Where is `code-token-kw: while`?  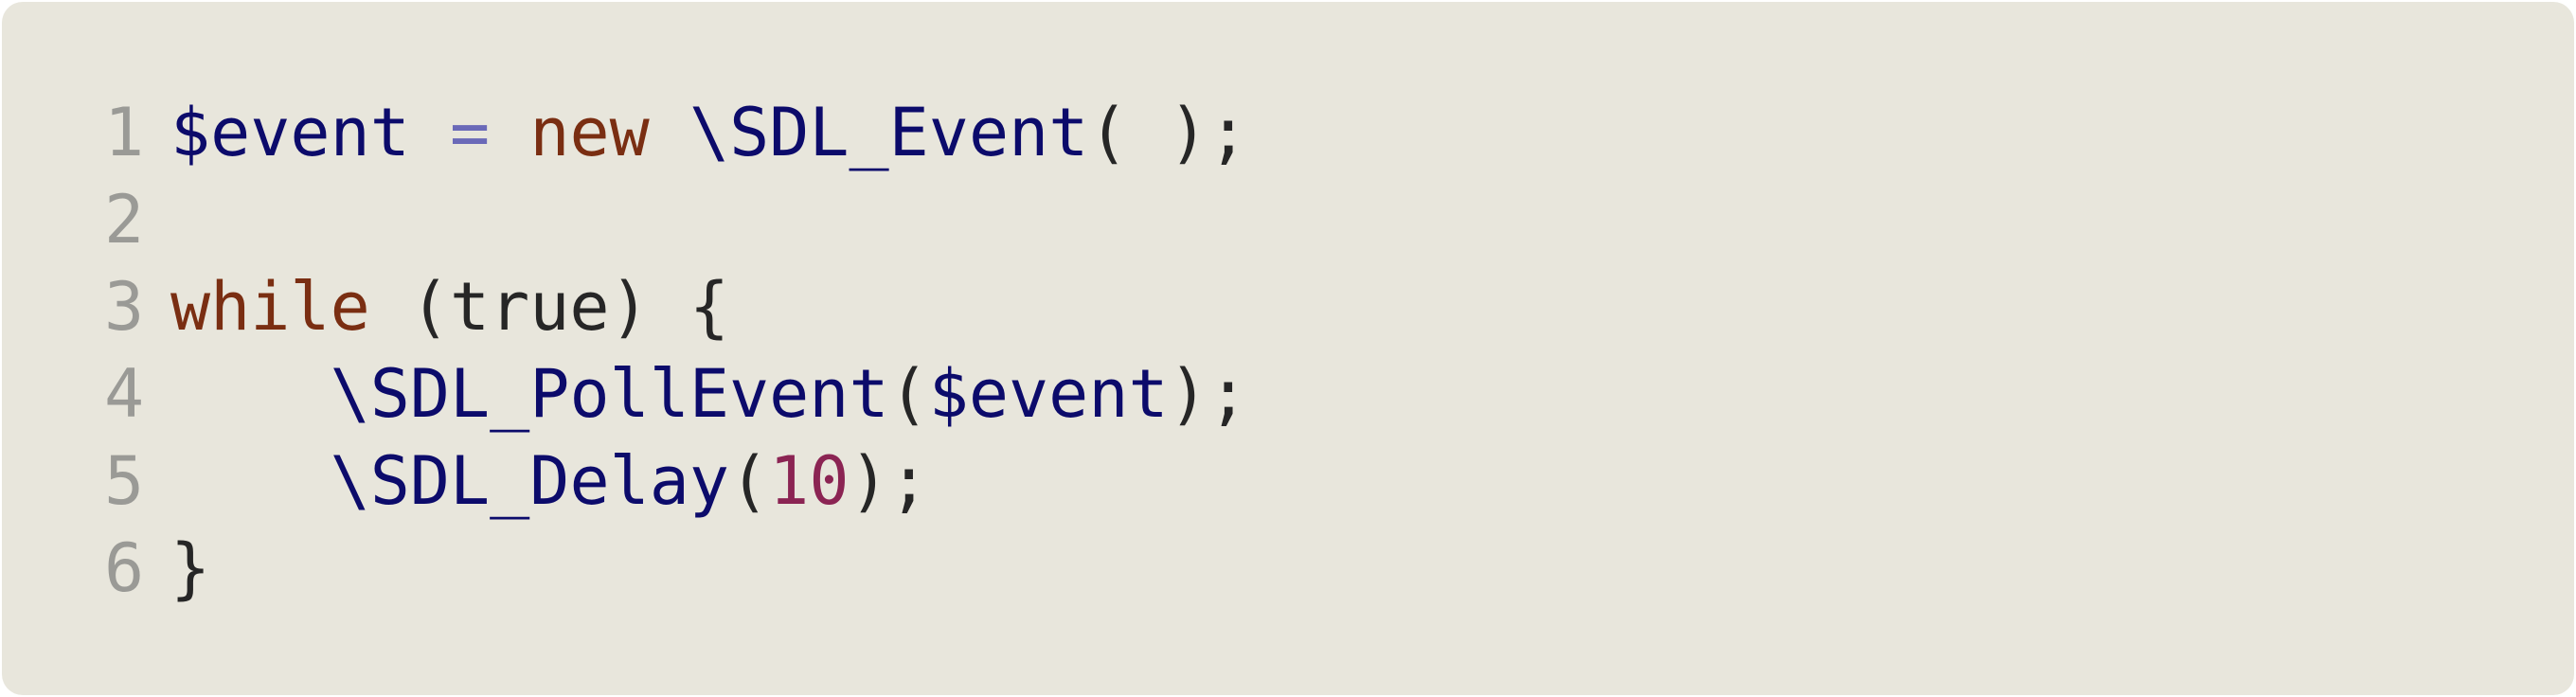
code-token-kw: while is located at coordinates (270, 307).